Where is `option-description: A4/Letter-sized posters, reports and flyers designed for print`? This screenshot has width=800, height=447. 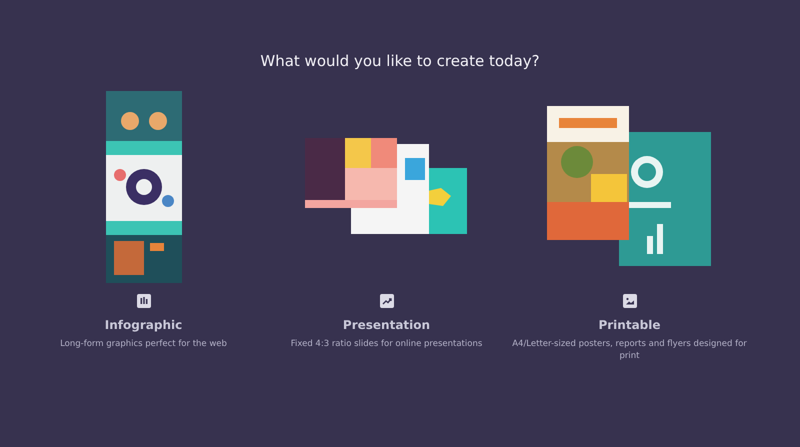
option-description: A4/Letter-sized posters, reports and flyers designed for print is located at coordinates (629, 350).